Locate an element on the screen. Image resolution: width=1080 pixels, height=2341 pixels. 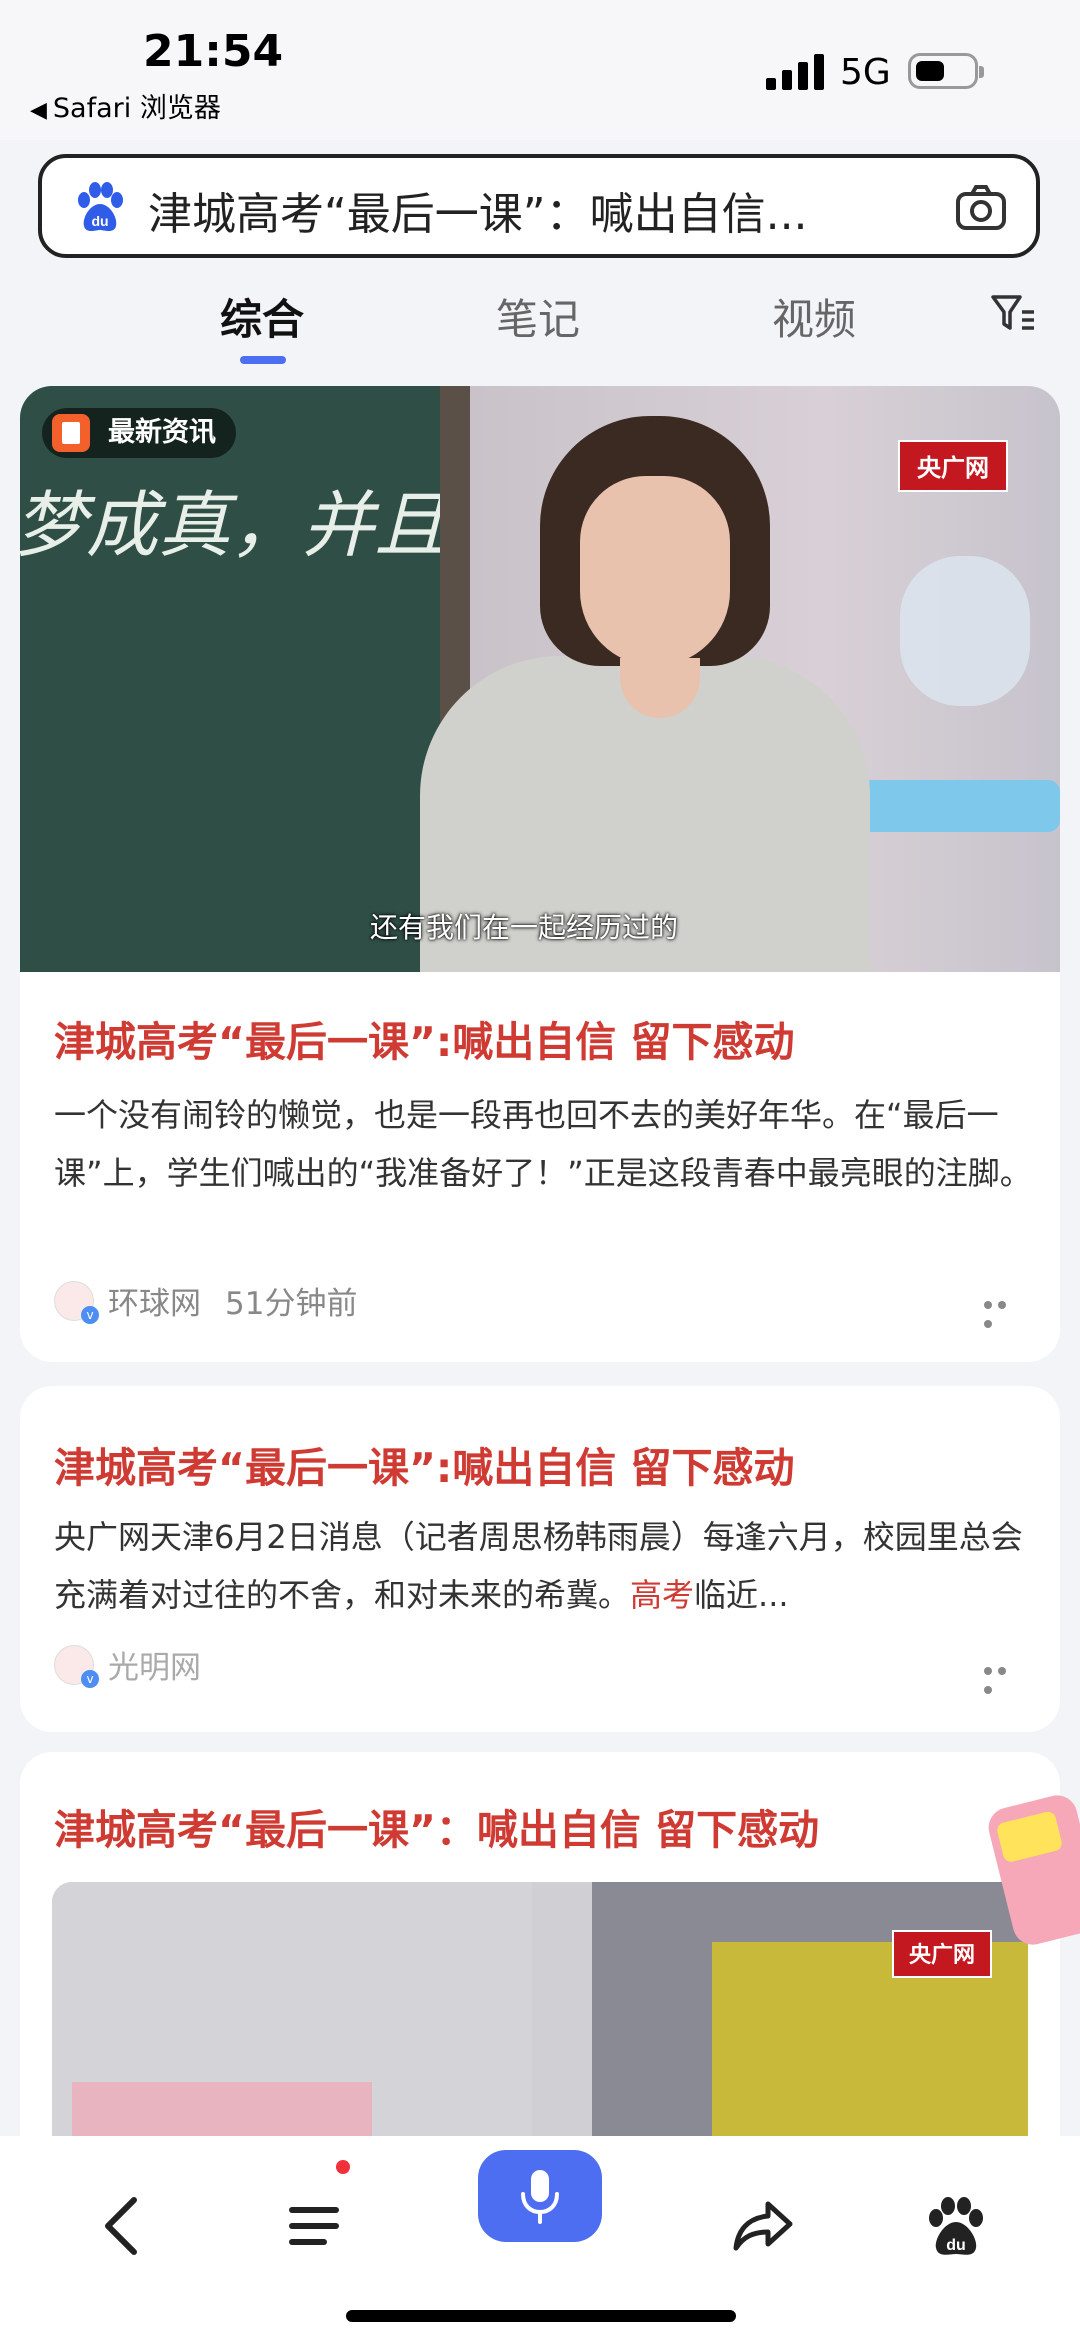
camera-icon is located at coordinates (981, 209).